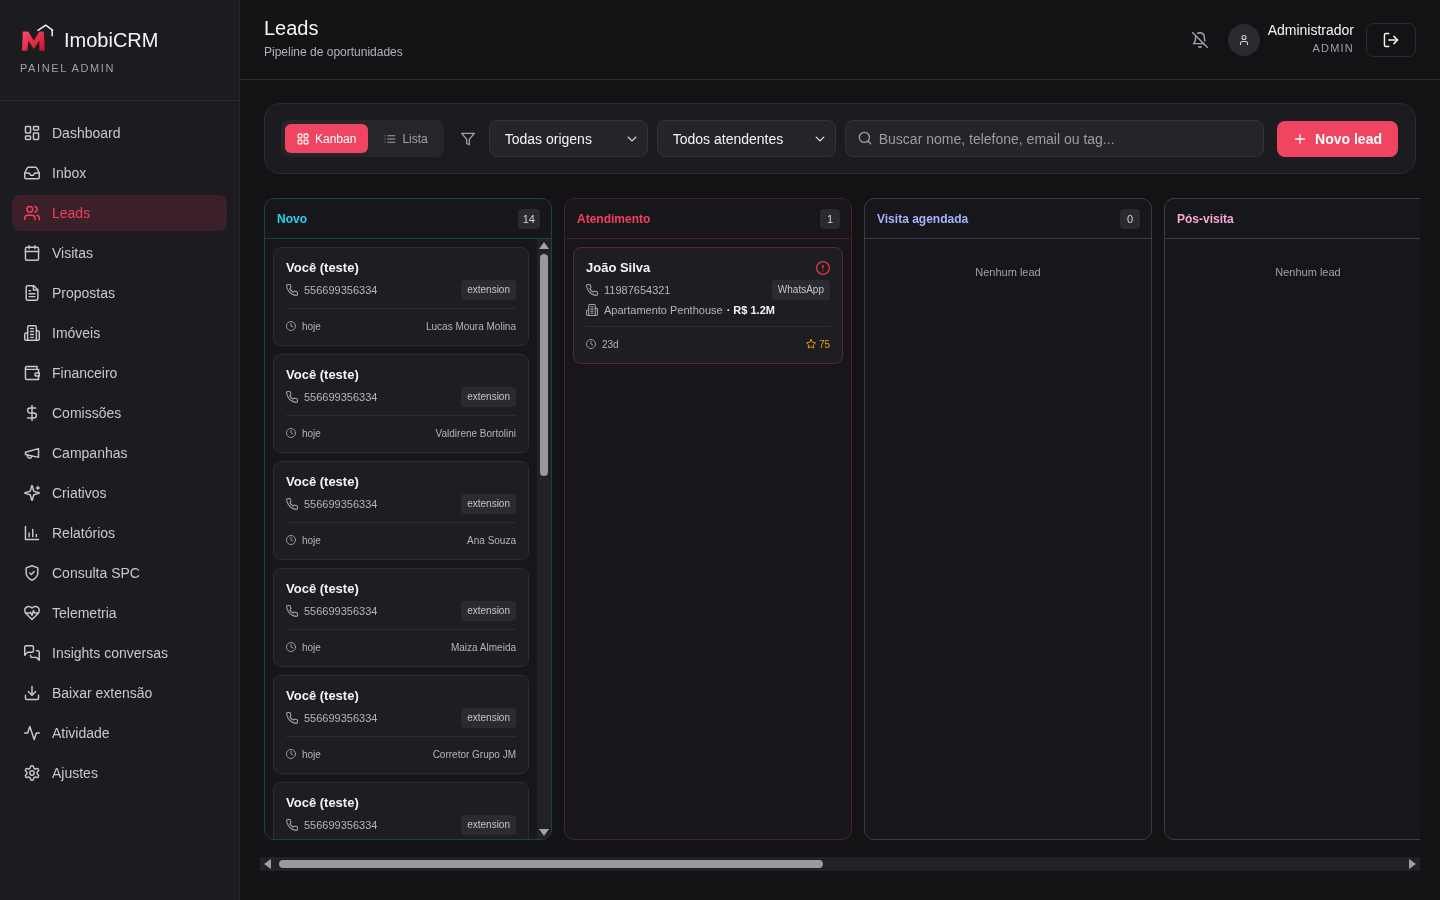 The width and height of the screenshot is (1440, 900). What do you see at coordinates (32, 133) in the screenshot?
I see `dashboard-grid-icon` at bounding box center [32, 133].